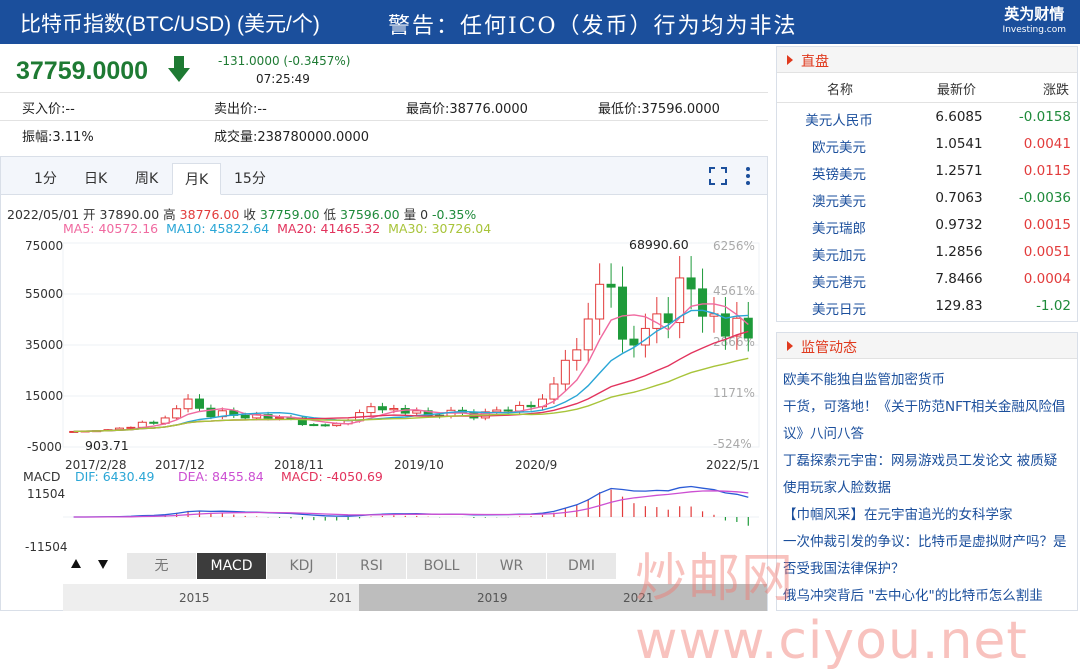 The height and width of the screenshot is (671, 1080). I want to click on indicator-dmi: DMI, so click(582, 566).